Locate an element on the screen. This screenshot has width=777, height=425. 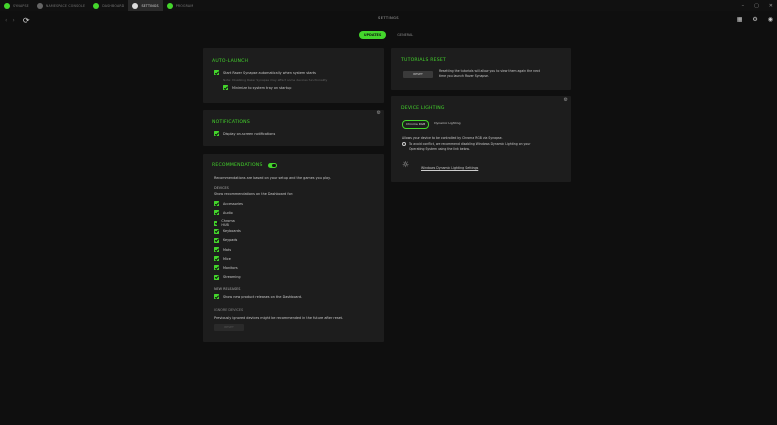
subtab-updates: UPDATES is located at coordinates (372, 35).